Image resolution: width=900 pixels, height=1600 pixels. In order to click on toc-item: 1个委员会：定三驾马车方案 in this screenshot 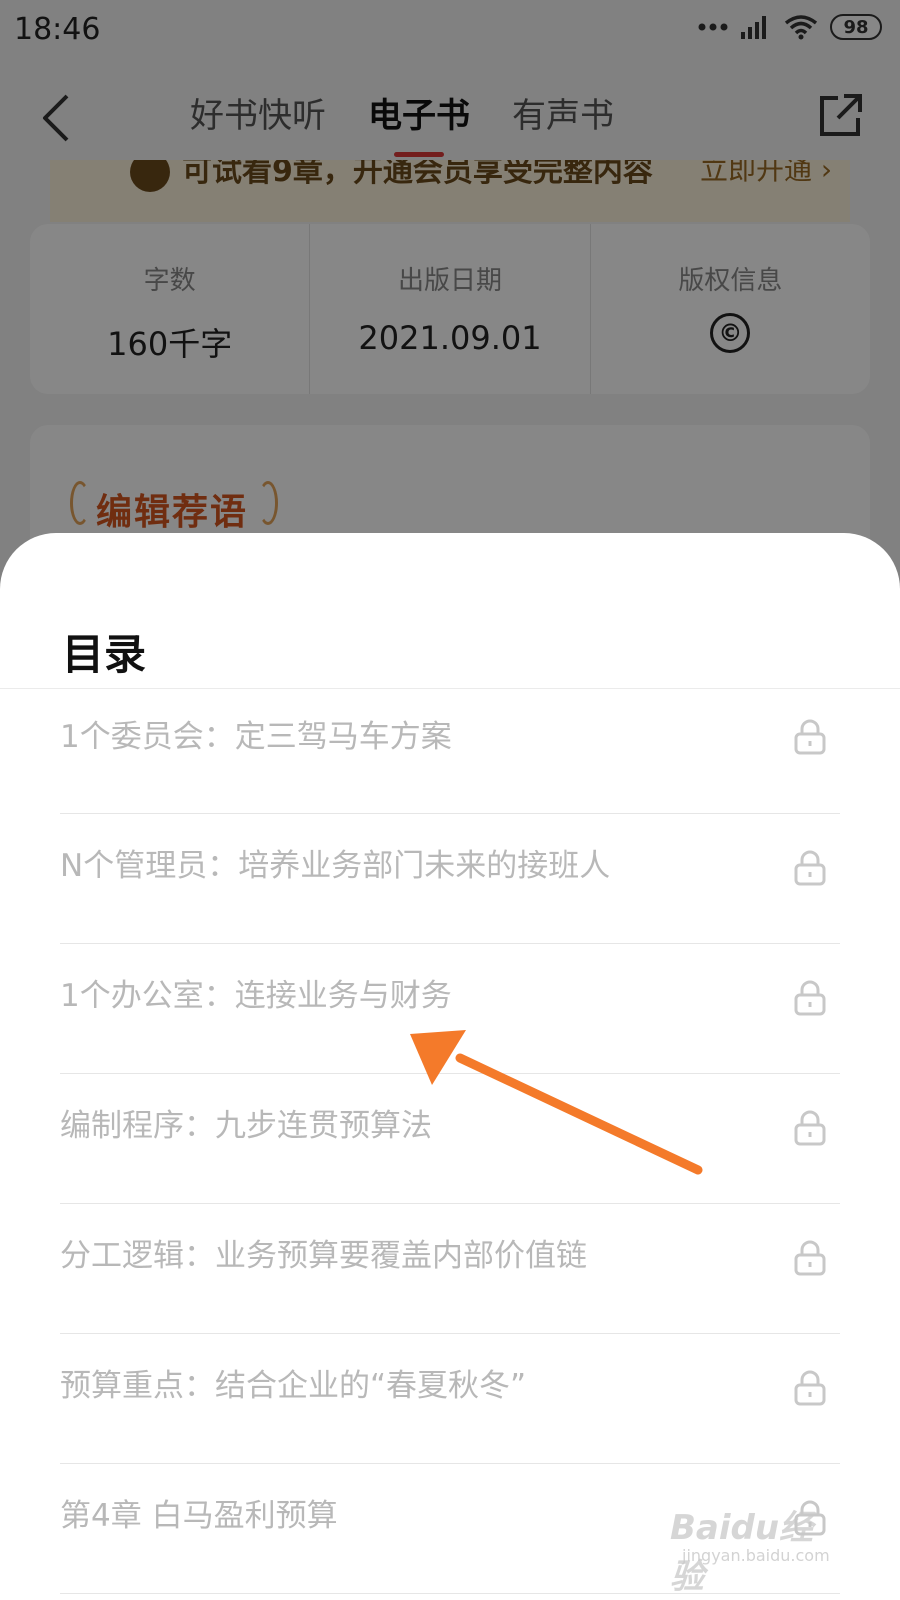, I will do `click(450, 751)`.